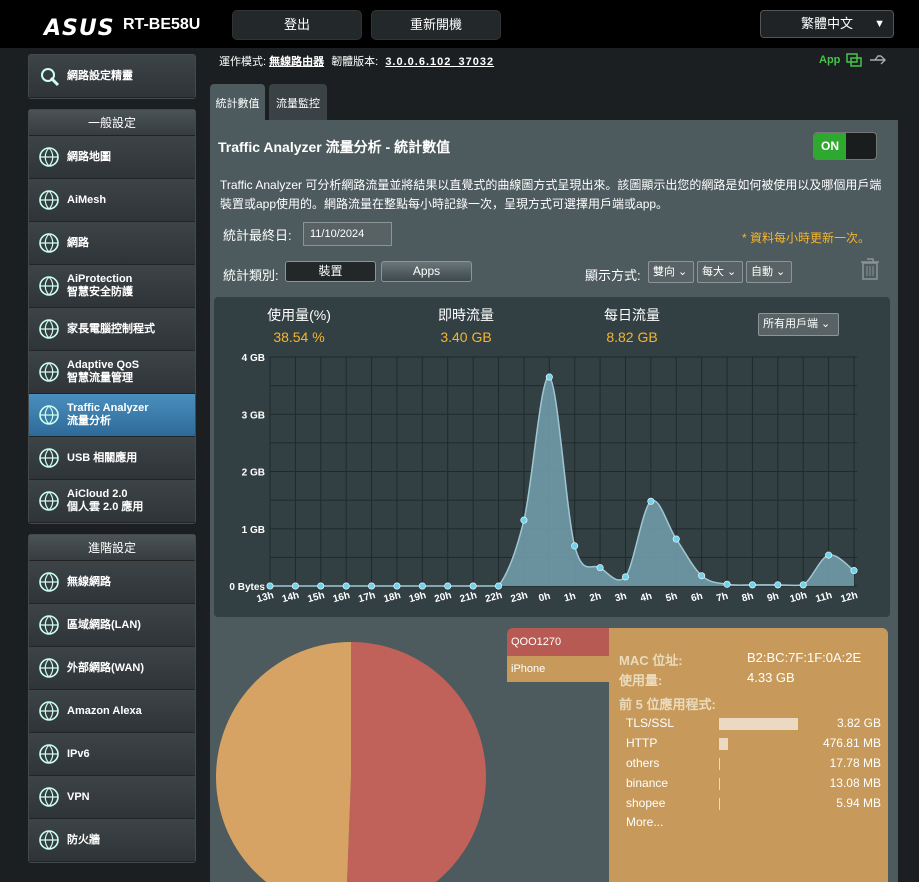 The image size is (919, 882). What do you see at coordinates (854, 60) in the screenshot?
I see `app-connected-icon` at bounding box center [854, 60].